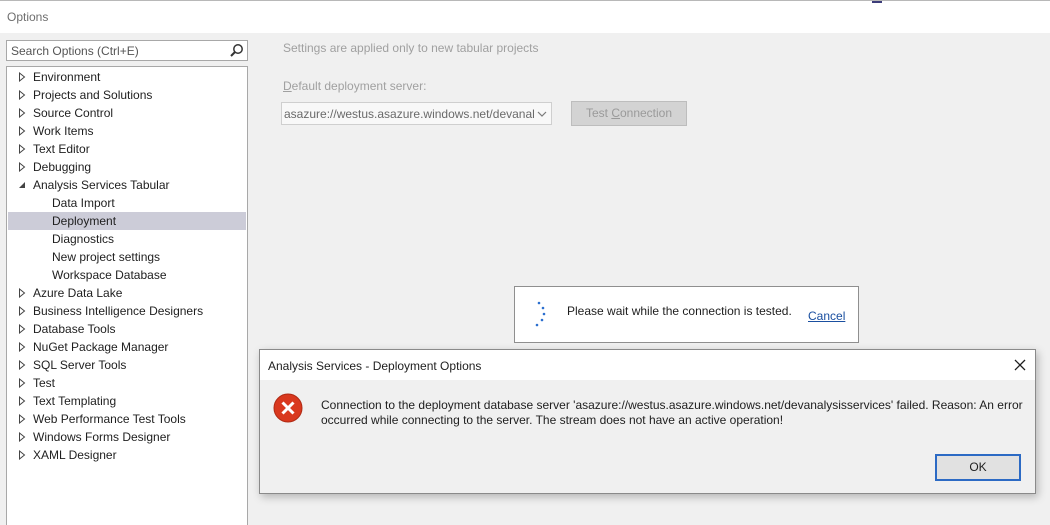  I want to click on tree-item: SQL Server Tools, so click(127, 365).